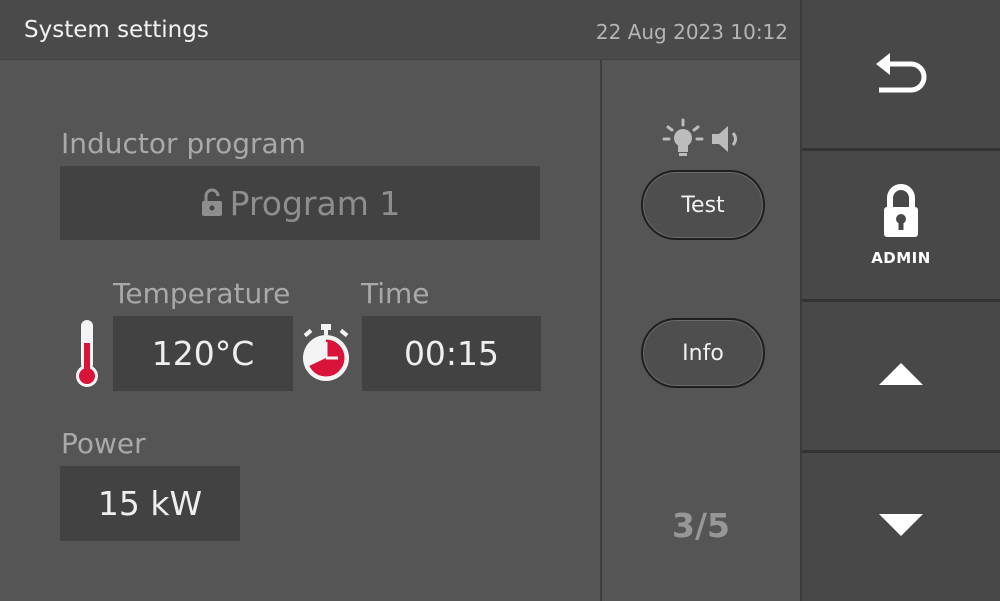 Image resolution: width=1000 pixels, height=601 pixels. I want to click on inductor-program-field: Program 1, so click(300, 203).